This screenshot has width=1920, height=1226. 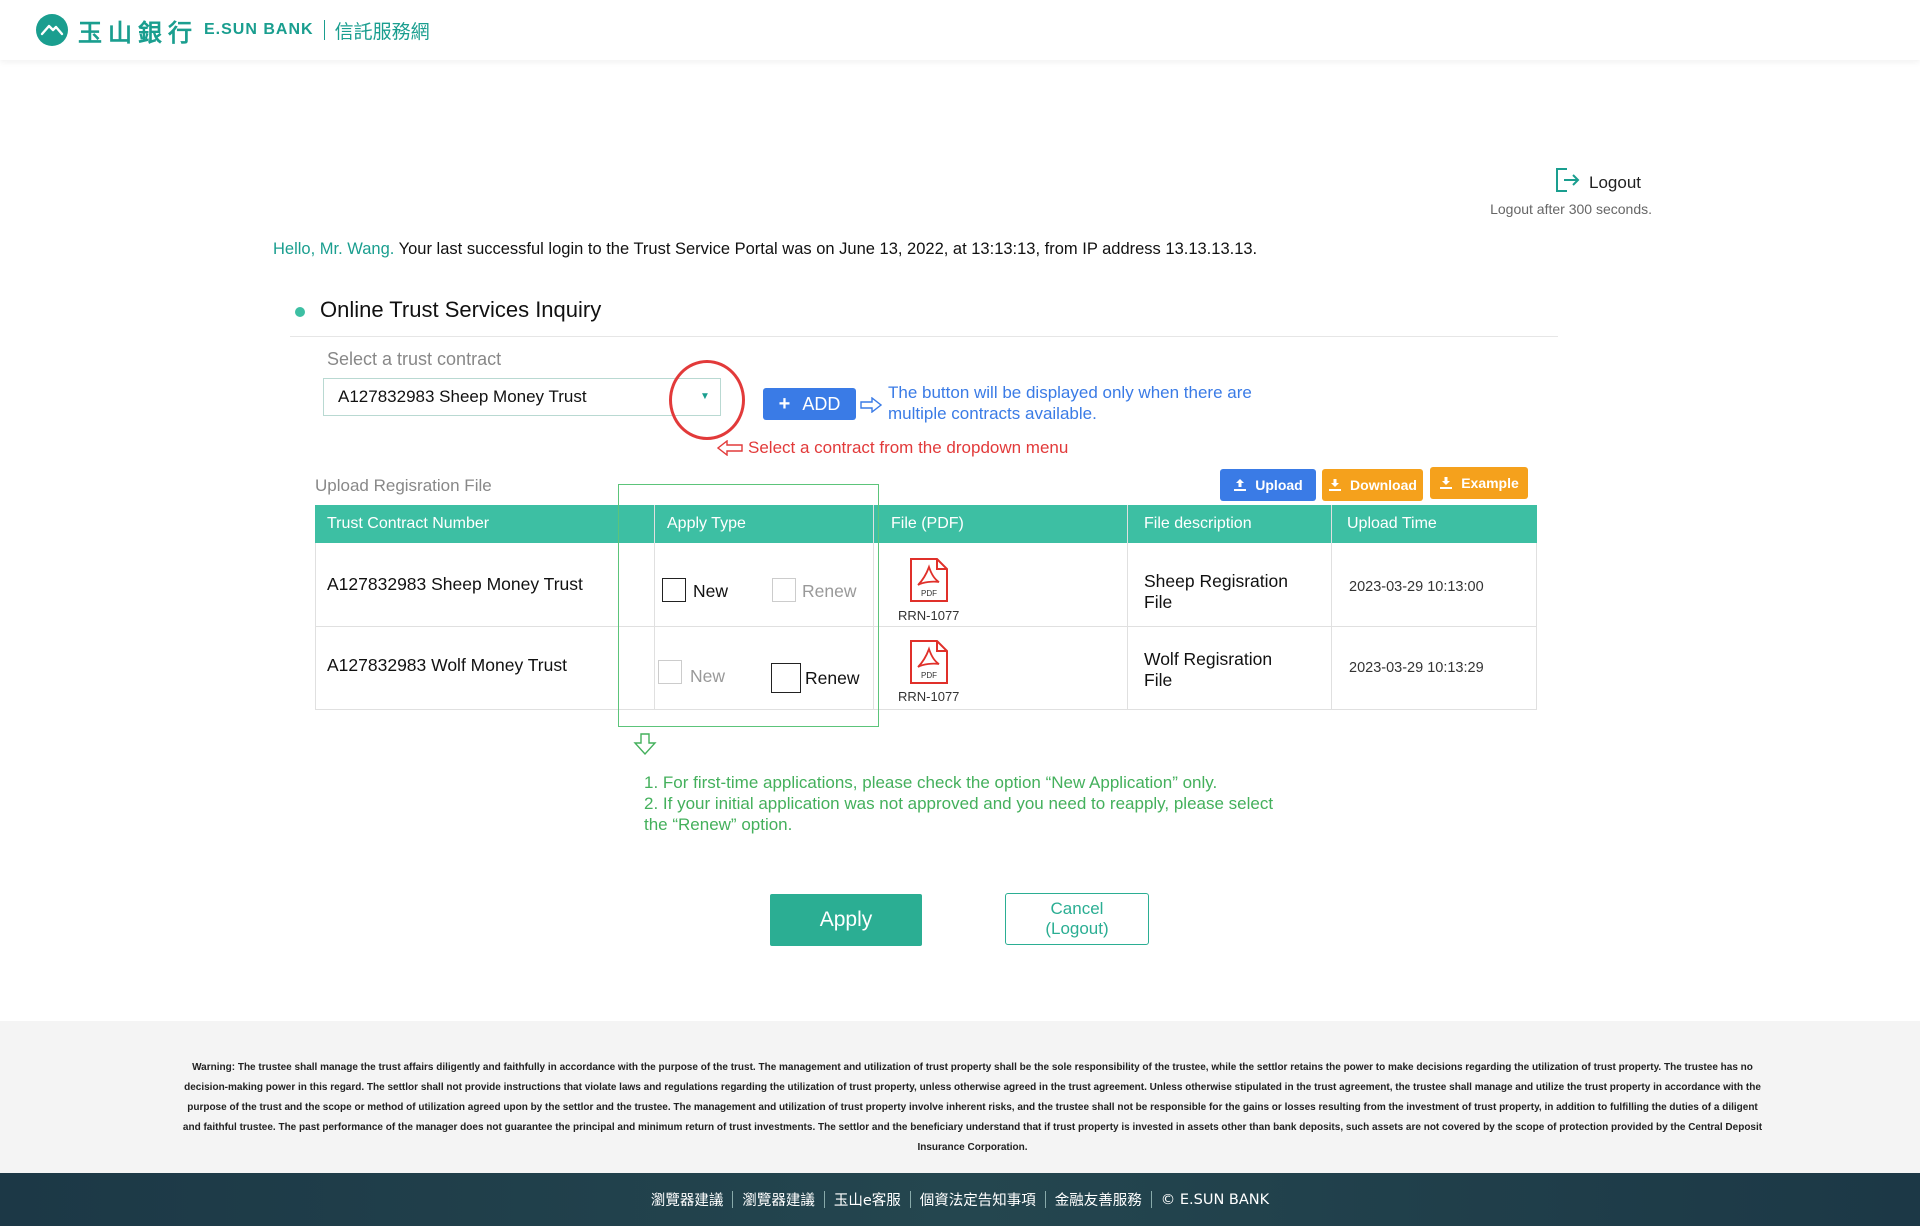 I want to click on esun-mountain-icon, so click(x=52, y=30).